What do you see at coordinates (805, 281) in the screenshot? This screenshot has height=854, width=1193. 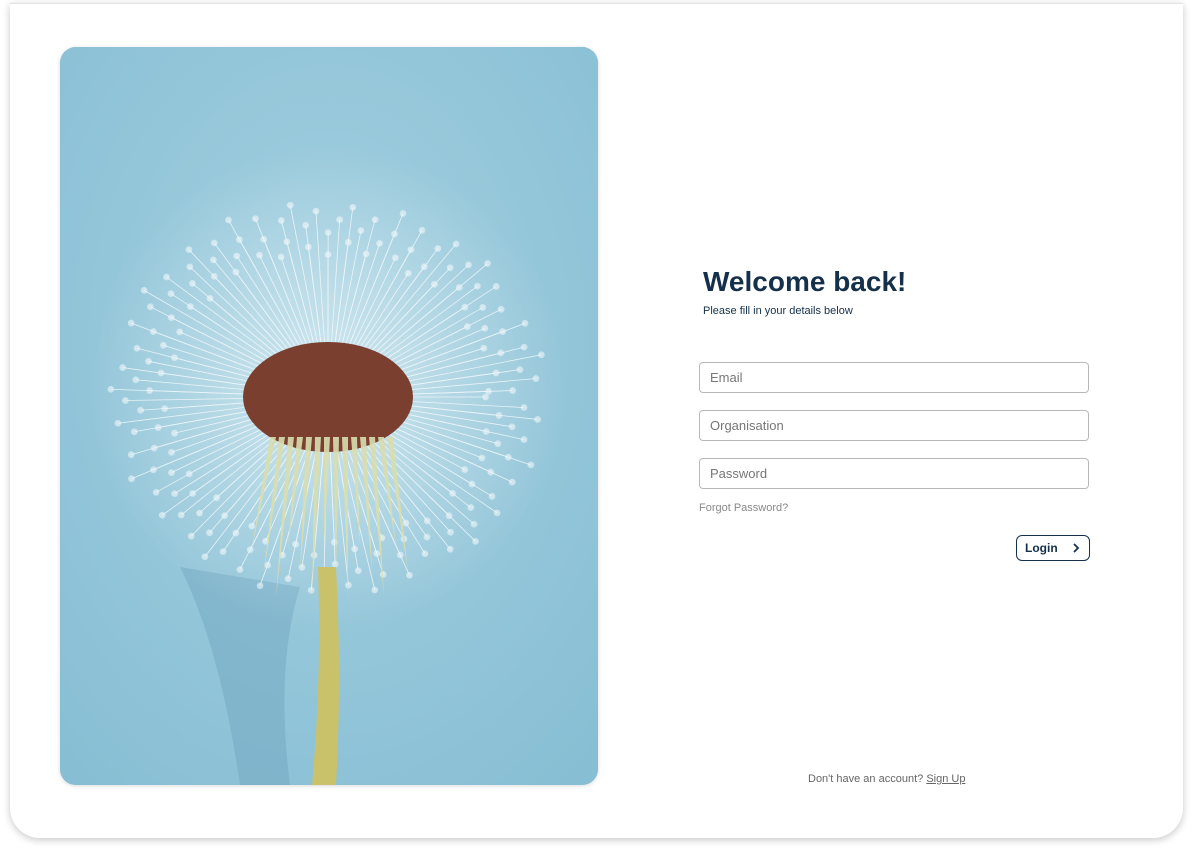 I see `page-title: Welcome back!` at bounding box center [805, 281].